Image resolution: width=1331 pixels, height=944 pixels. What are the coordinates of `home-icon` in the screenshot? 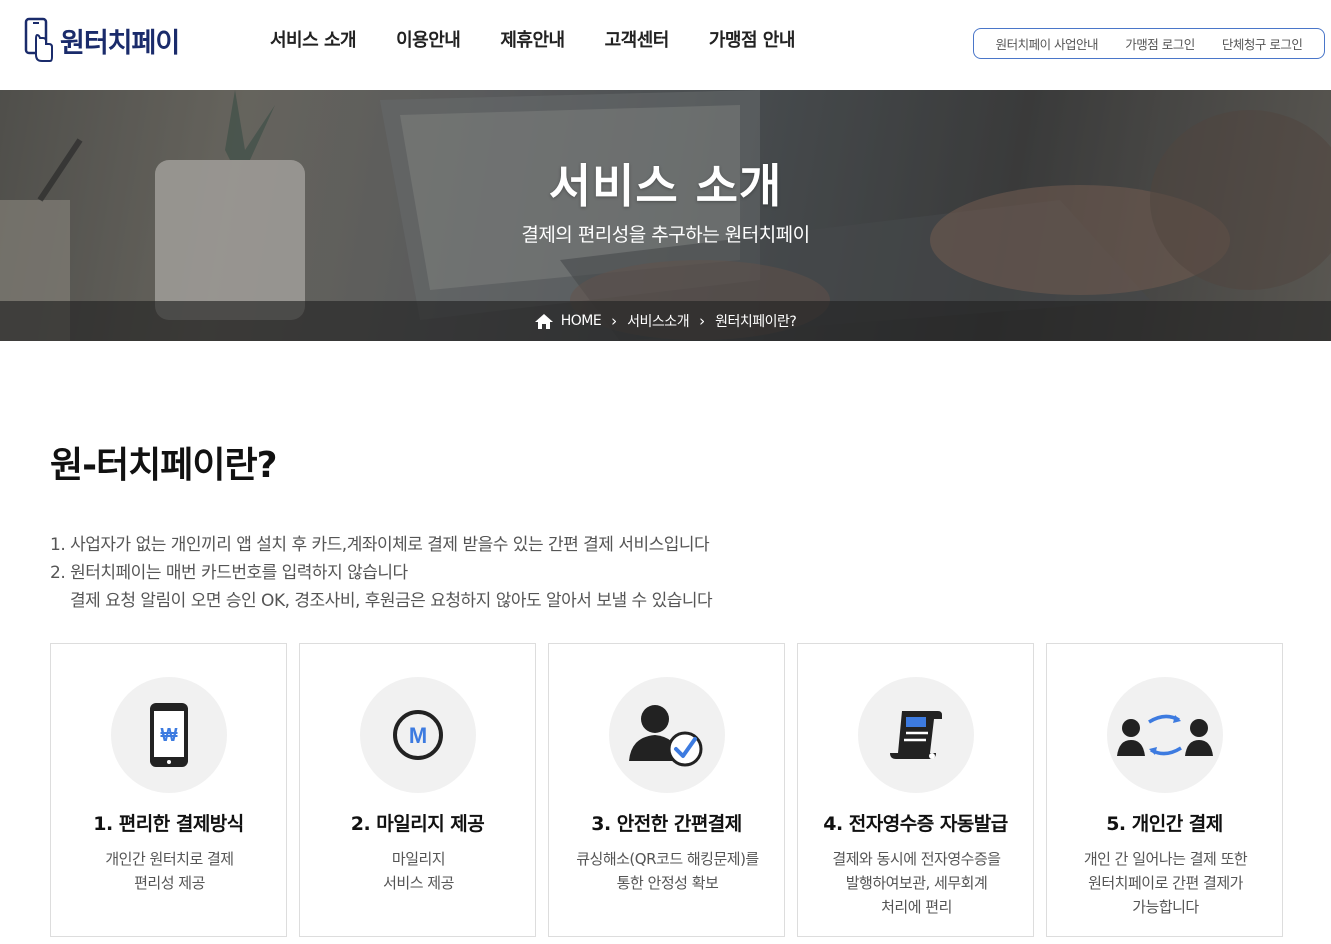 It's located at (543, 321).